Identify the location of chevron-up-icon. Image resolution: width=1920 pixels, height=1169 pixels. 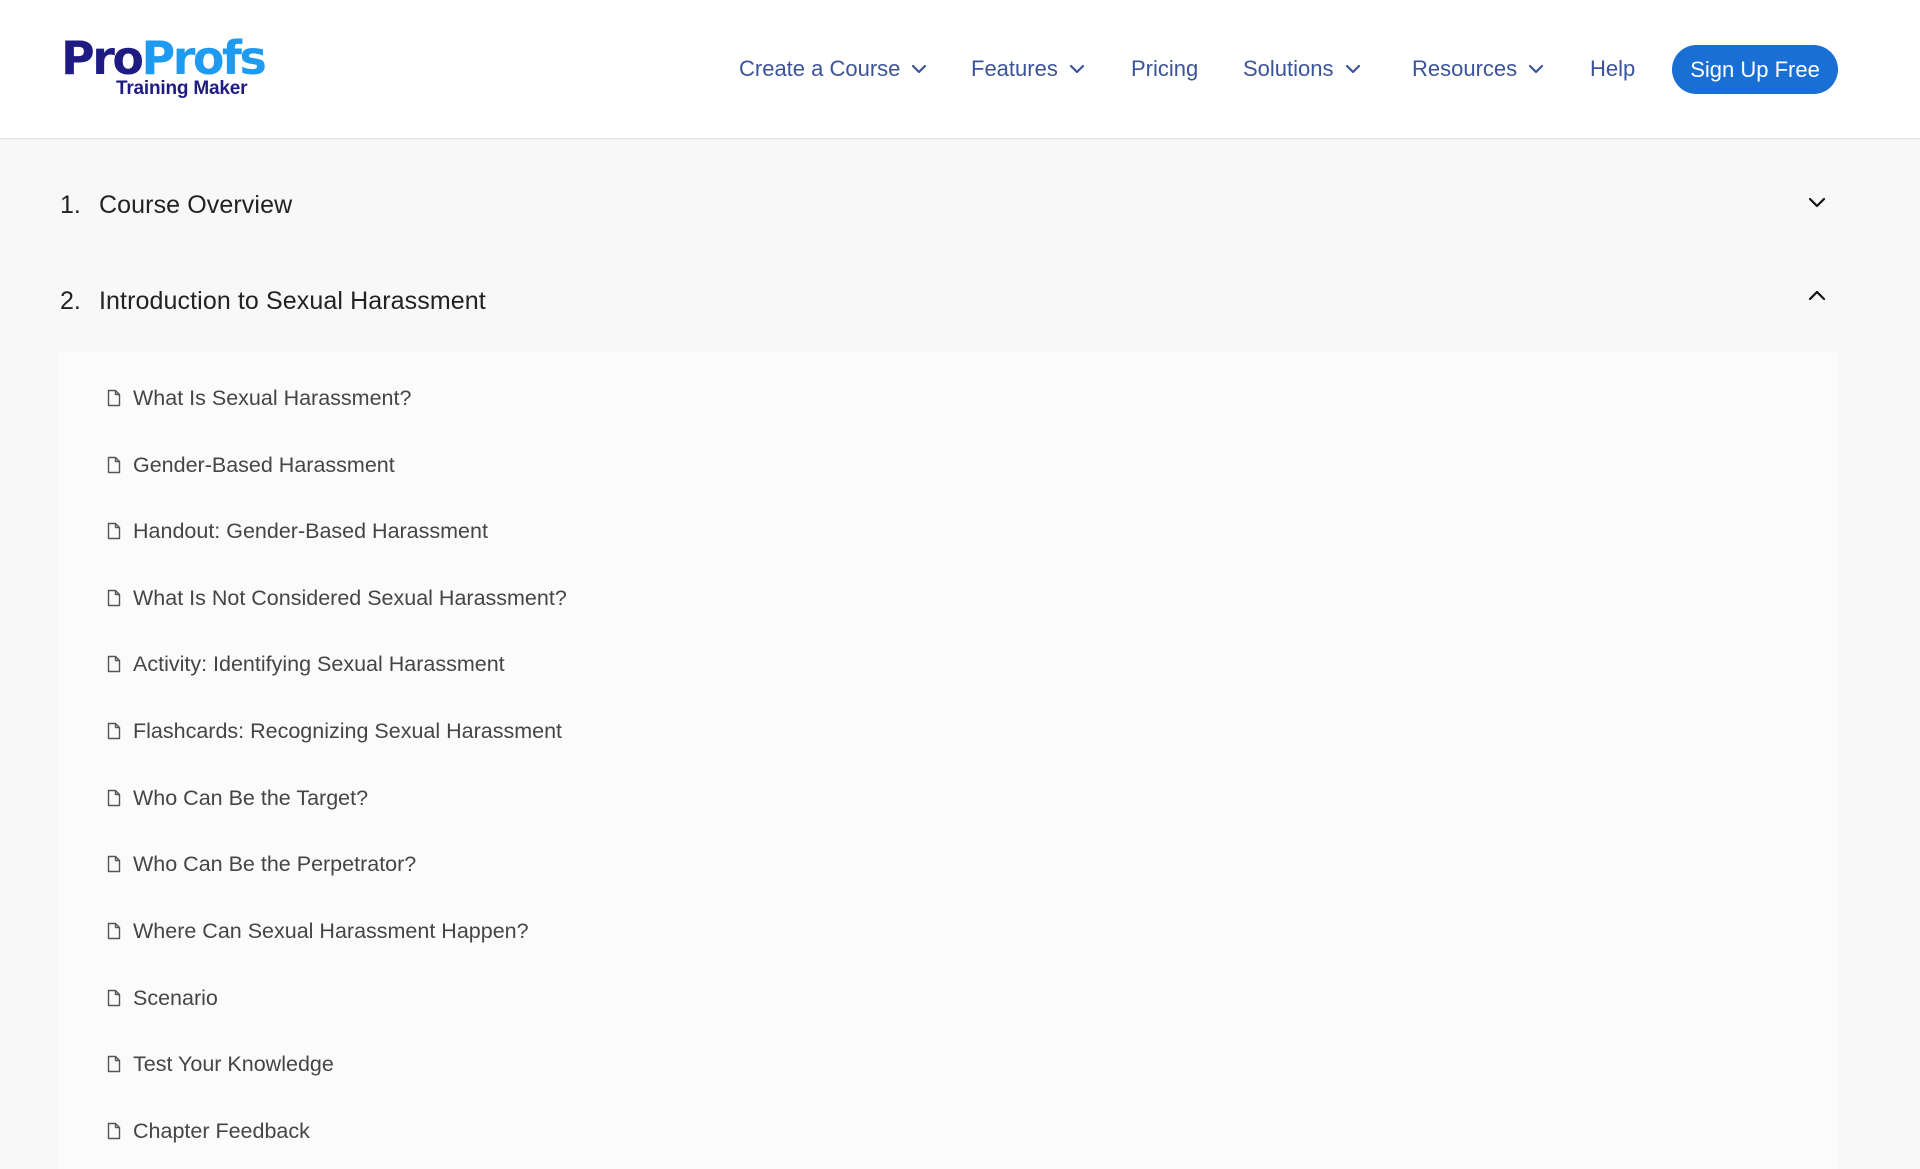
(1817, 295).